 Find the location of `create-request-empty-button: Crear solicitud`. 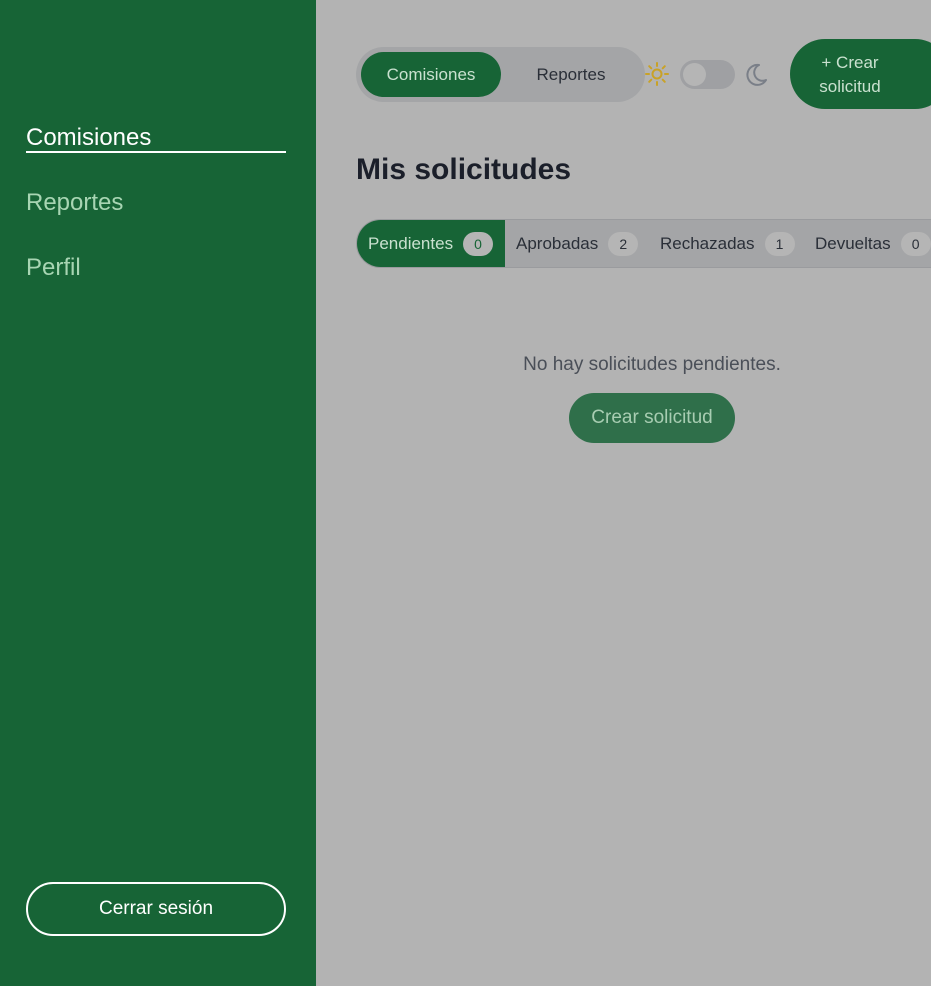

create-request-empty-button: Crear solicitud is located at coordinates (652, 418).